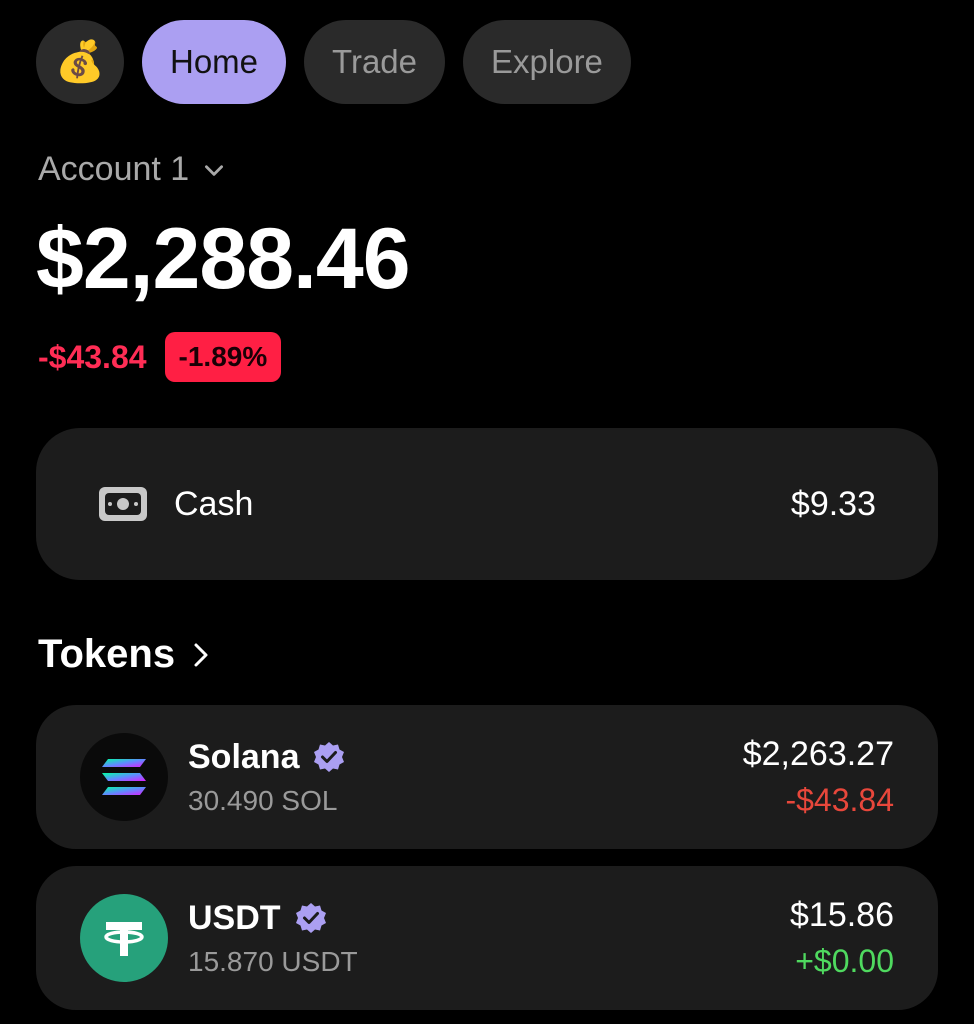 The height and width of the screenshot is (1024, 974). Describe the element at coordinates (487, 504) in the screenshot. I see `cash-card: Cash $9.33` at that location.